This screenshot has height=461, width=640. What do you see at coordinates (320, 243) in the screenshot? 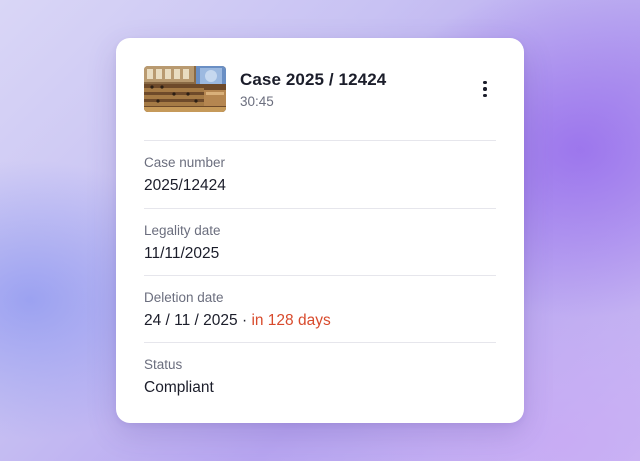
I see `legality-date-field: Legality date 11/11/2025` at bounding box center [320, 243].